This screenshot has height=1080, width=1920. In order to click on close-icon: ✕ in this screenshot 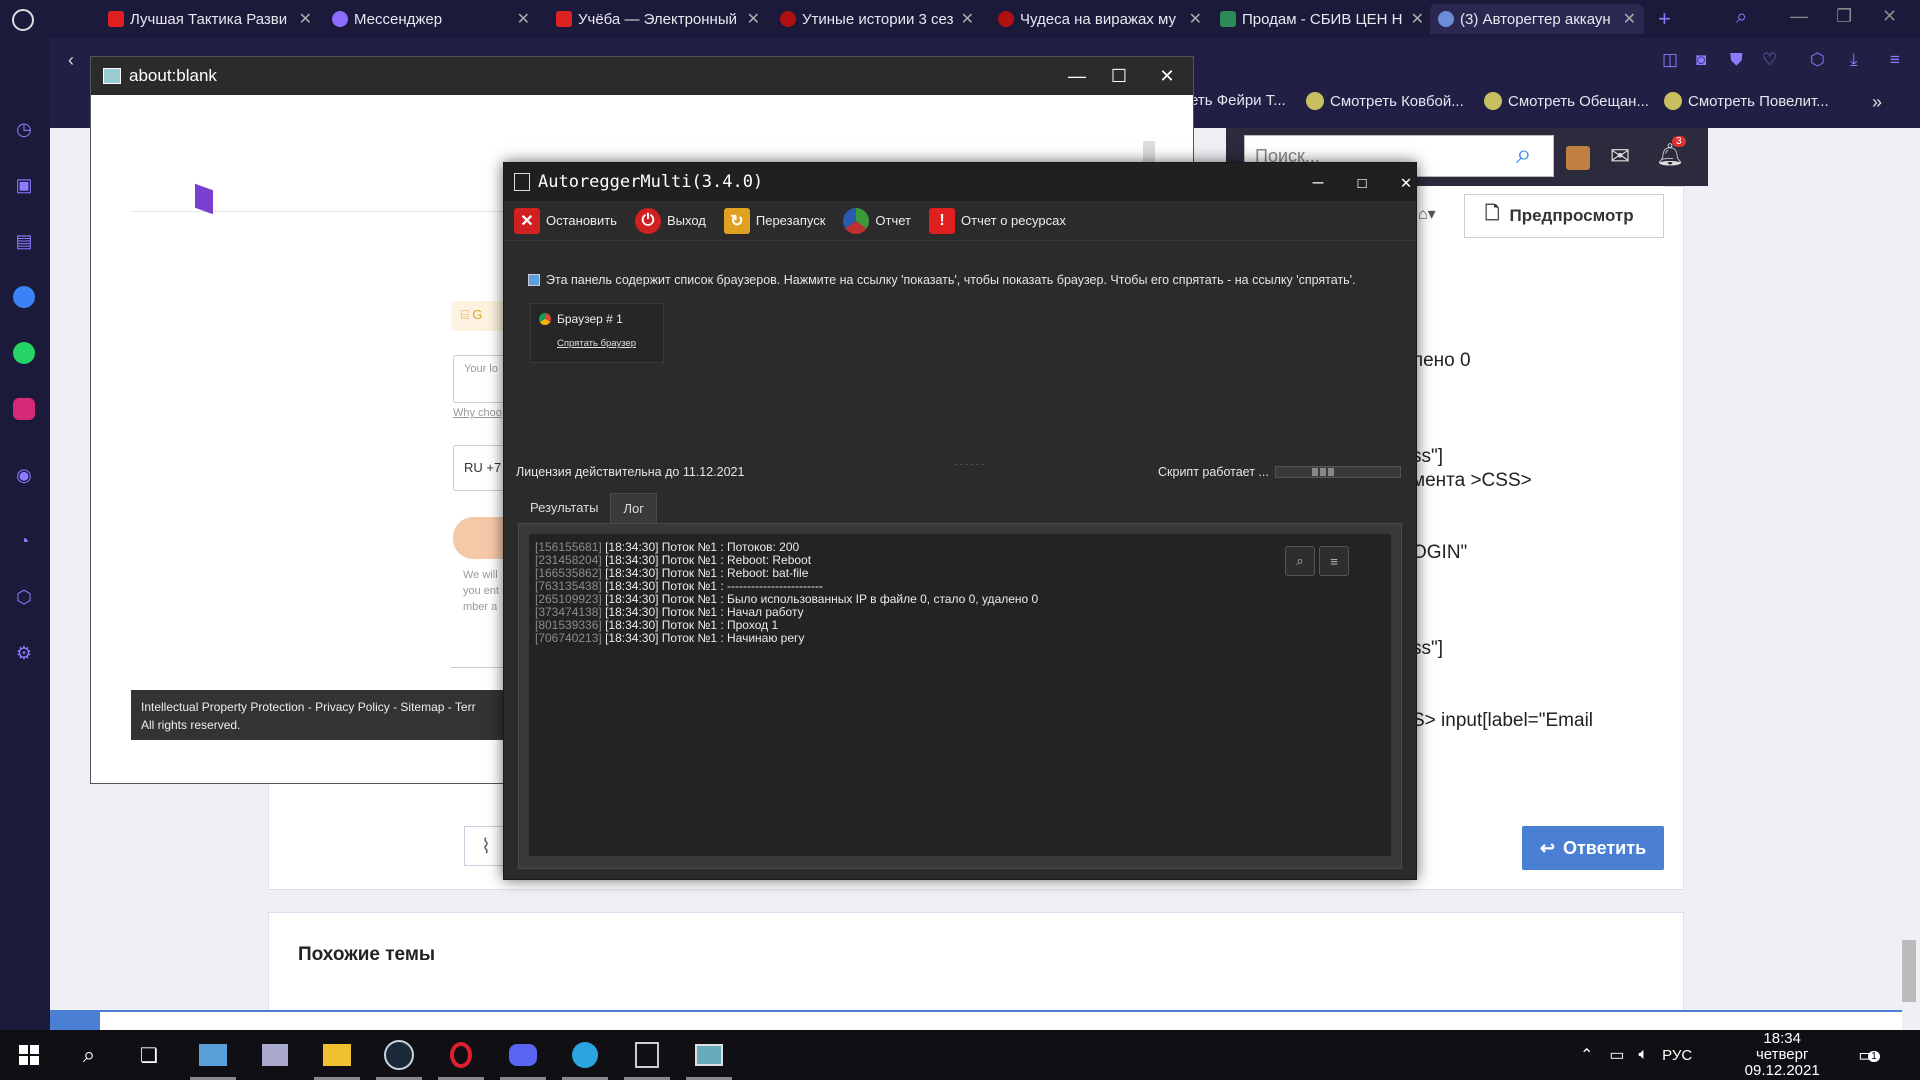, I will do `click(1889, 16)`.